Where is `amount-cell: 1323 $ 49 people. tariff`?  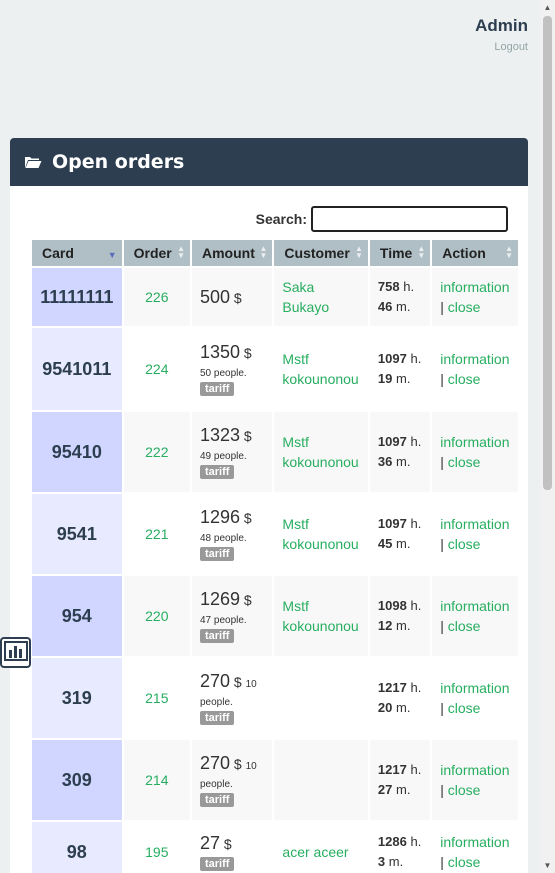
amount-cell: 1323 $ 49 people. tariff is located at coordinates (232, 452).